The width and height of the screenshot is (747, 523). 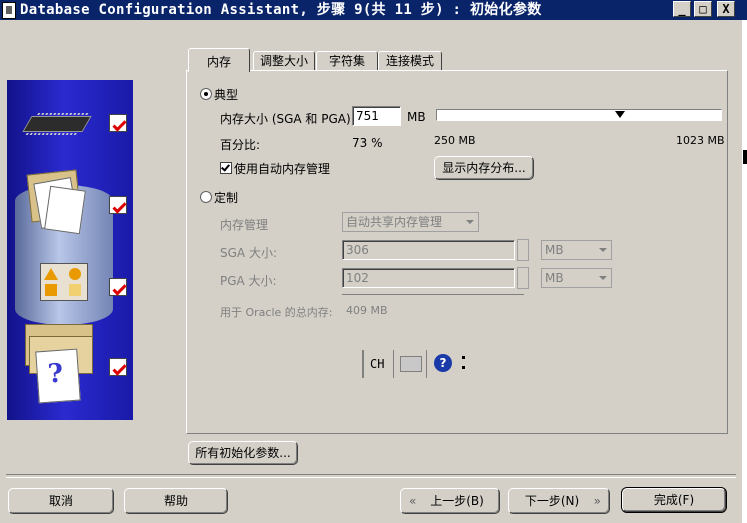 What do you see at coordinates (287, 119) in the screenshot?
I see `memory-size-label: 内存大小 (SGA 和 PGA):` at bounding box center [287, 119].